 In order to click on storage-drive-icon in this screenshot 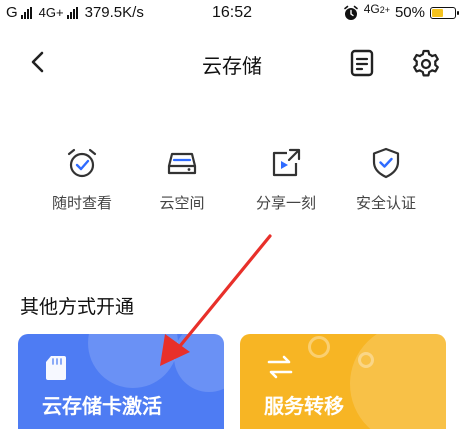, I will do `click(182, 163)`.